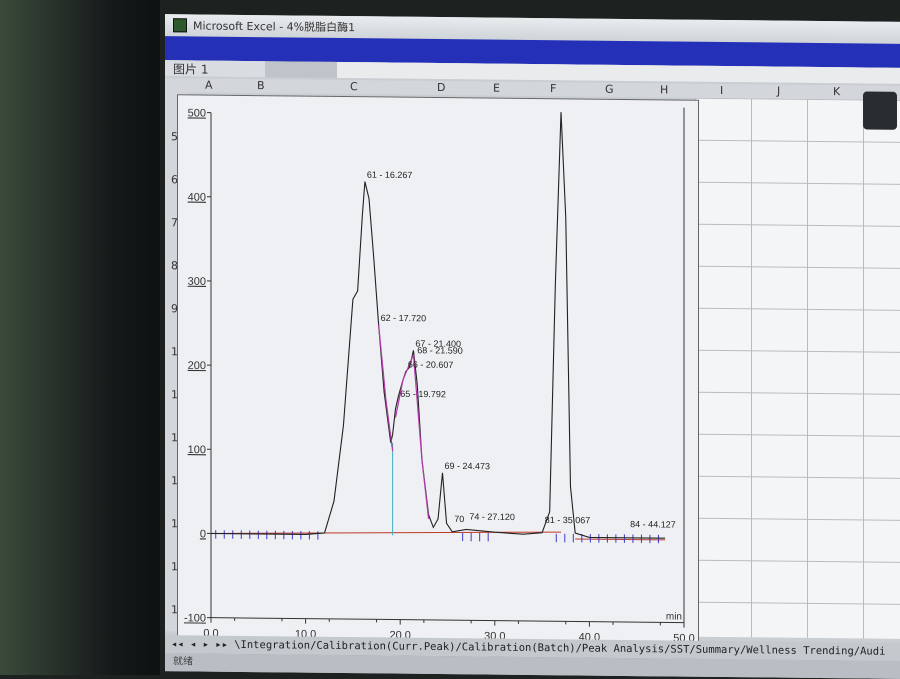 The height and width of the screenshot is (679, 900). Describe the element at coordinates (492, 517) in the screenshot. I see `peak-label: 74 - 27.120` at that location.